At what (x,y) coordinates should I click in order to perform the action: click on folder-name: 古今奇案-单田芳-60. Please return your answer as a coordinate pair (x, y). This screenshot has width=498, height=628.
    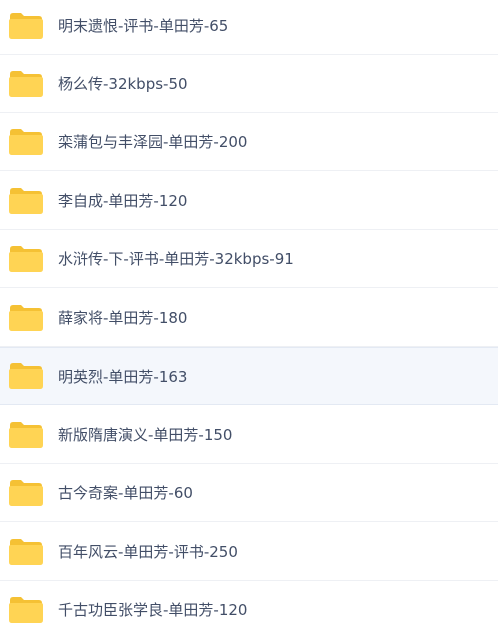
    Looking at the image, I should click on (125, 492).